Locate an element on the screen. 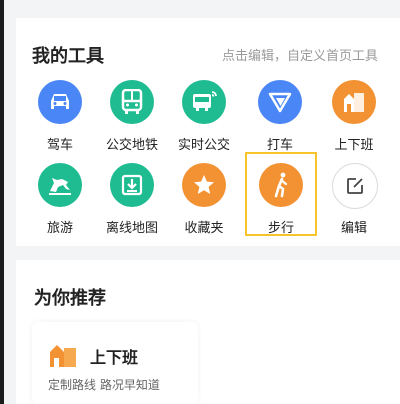  tool-label: 编辑 is located at coordinates (353, 228).